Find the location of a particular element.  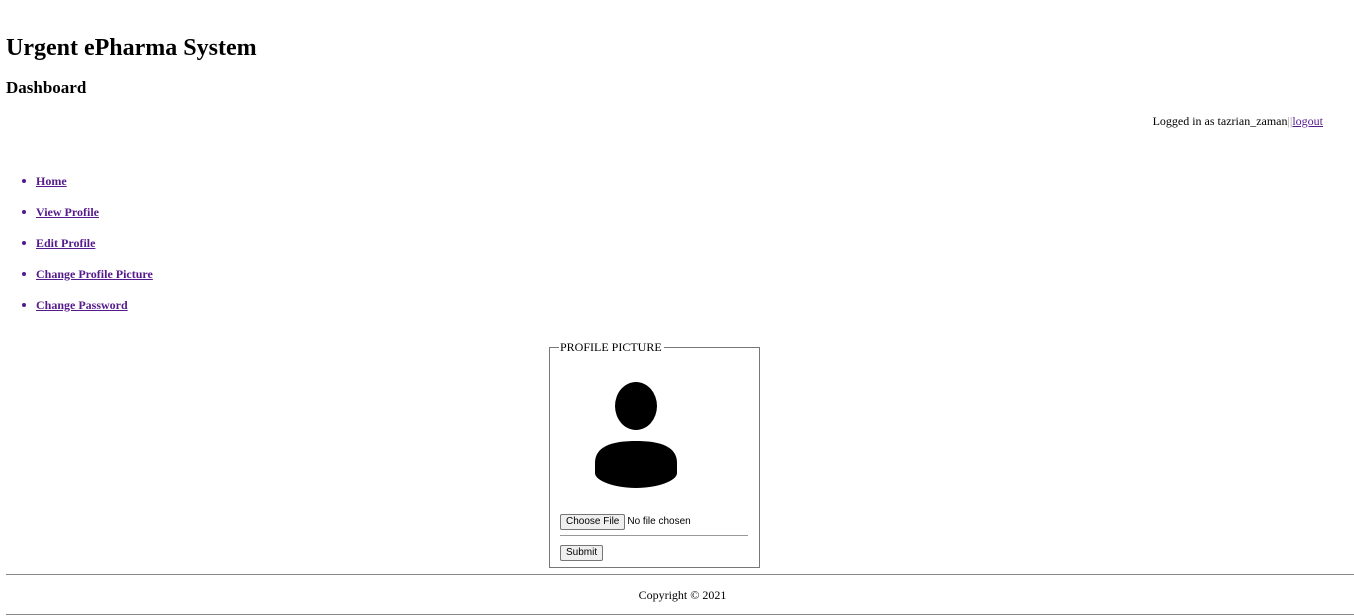

nav-item-change-profile-picture: Change Profile Picture is located at coordinates (76, 280).